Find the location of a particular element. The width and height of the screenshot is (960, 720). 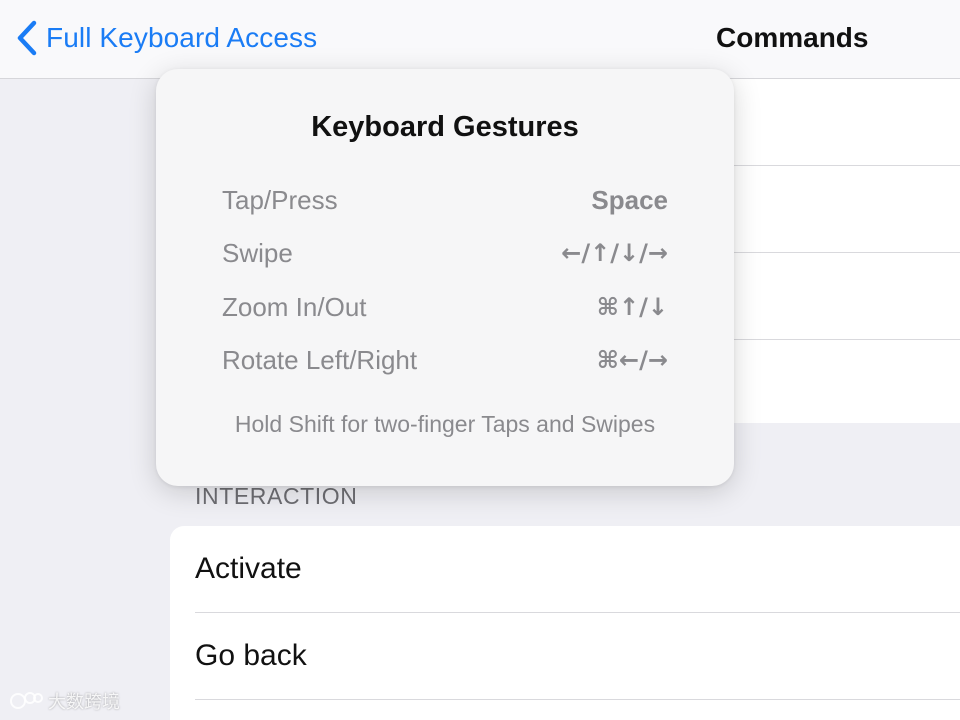

section-header-interaction: INTERACTION is located at coordinates (276, 496).